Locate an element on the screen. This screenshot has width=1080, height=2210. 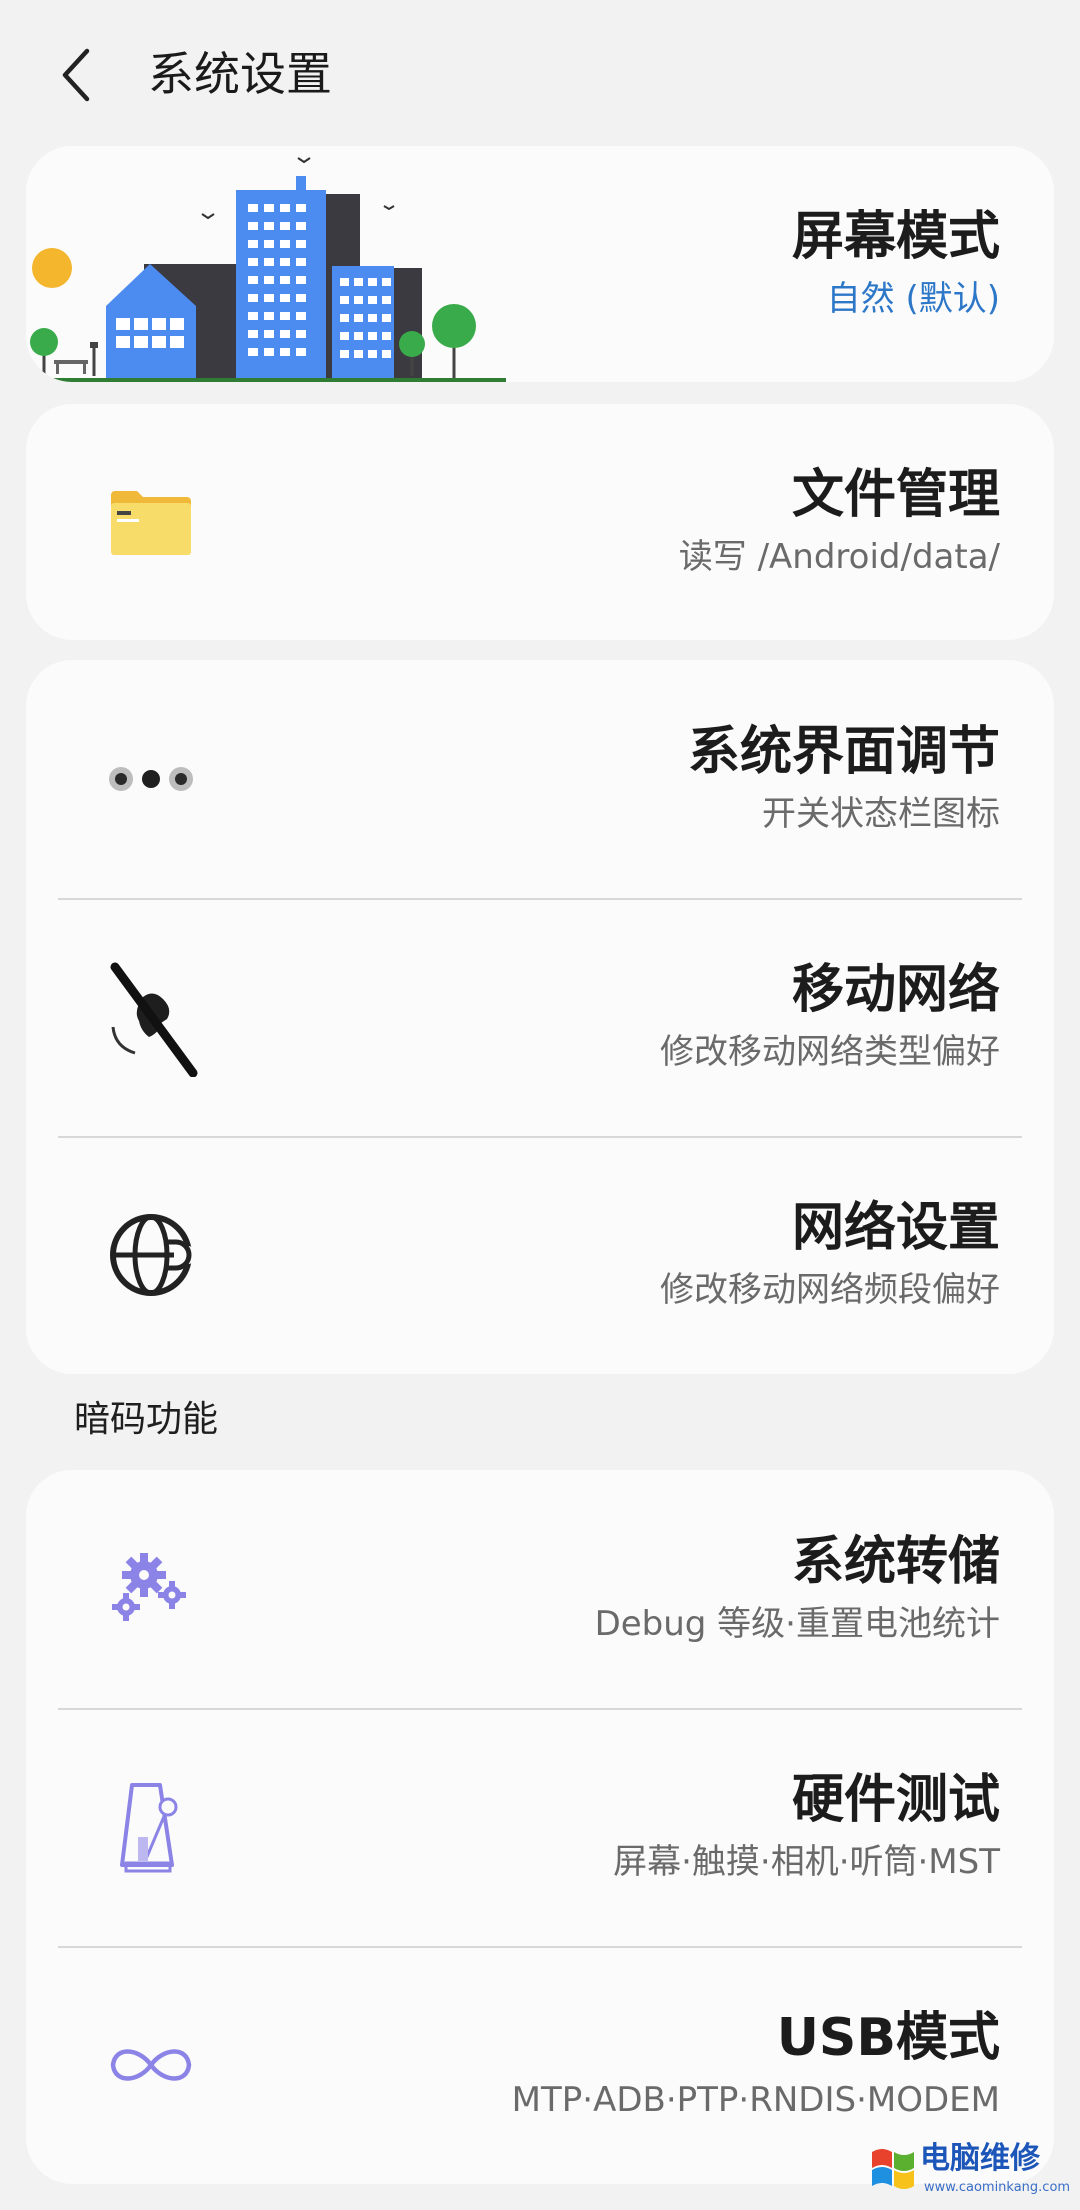
windows-logo-icon is located at coordinates (893, 2169).